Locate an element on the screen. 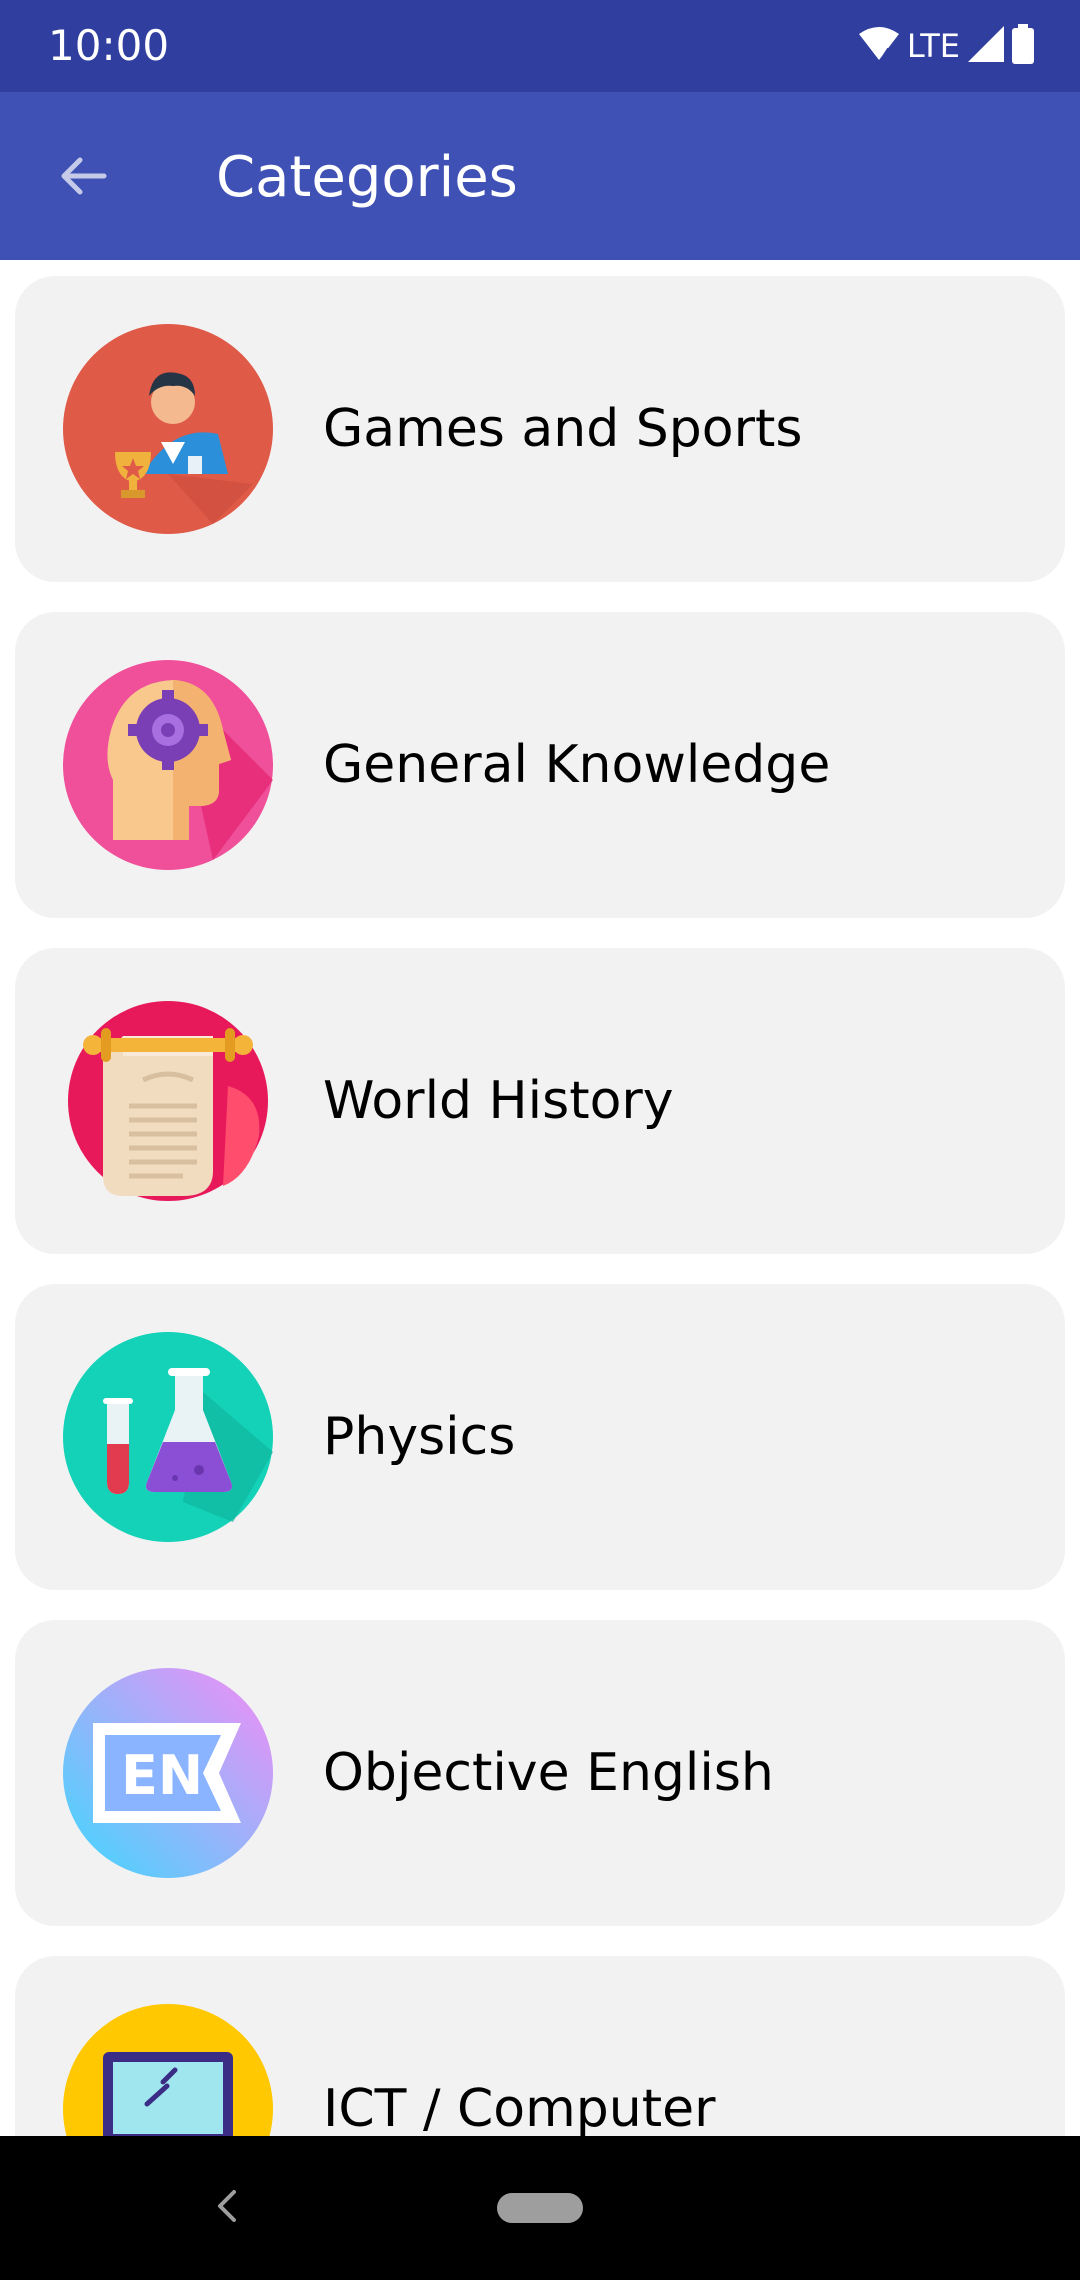 The image size is (1080, 2280). nav-back-icon is located at coordinates (226, 2208).